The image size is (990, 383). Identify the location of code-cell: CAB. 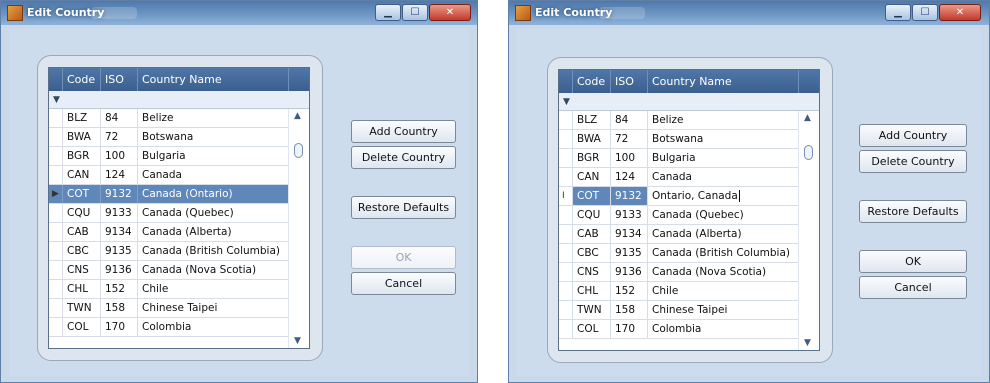
(592, 234).